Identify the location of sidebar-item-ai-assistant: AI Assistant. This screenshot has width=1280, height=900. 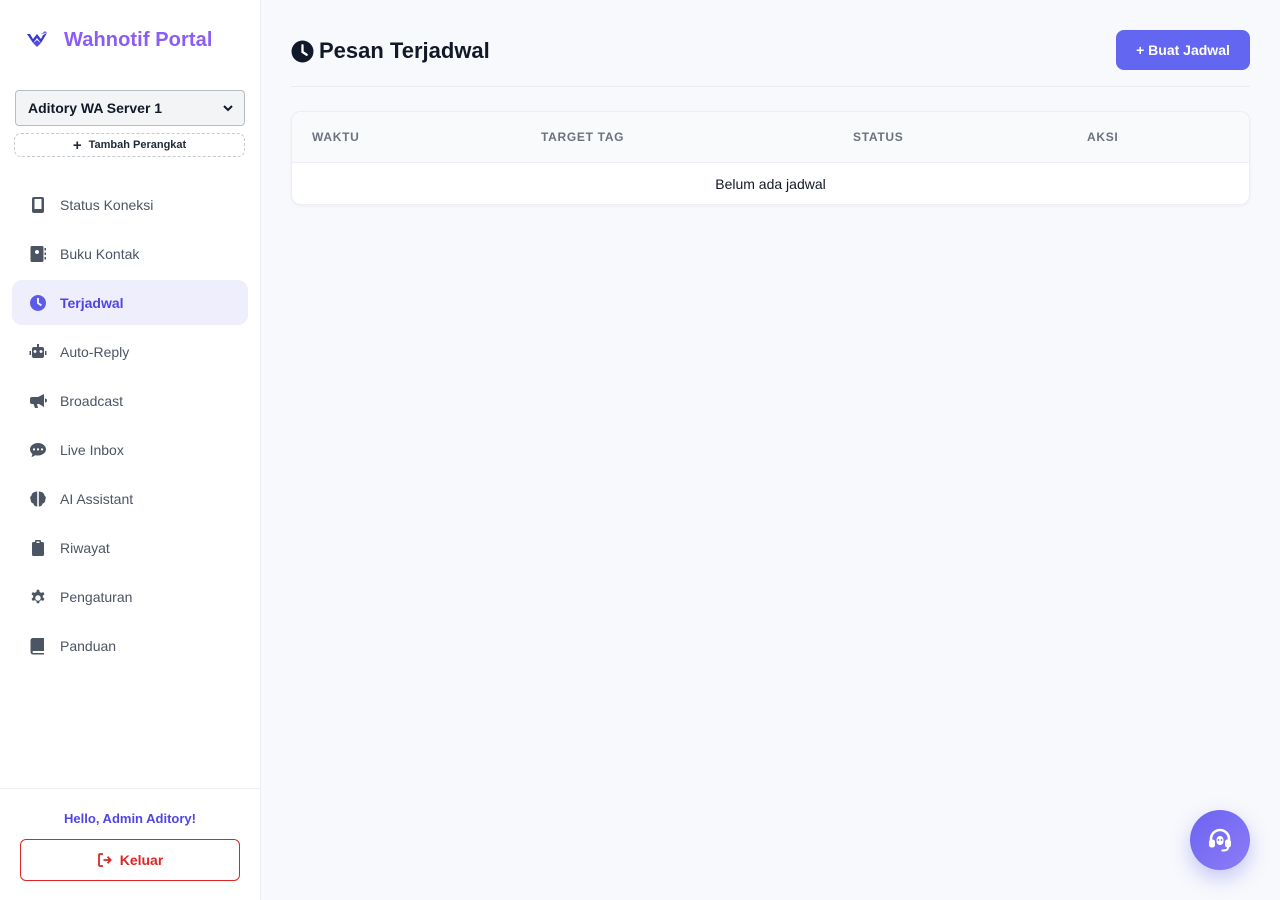
(130, 498).